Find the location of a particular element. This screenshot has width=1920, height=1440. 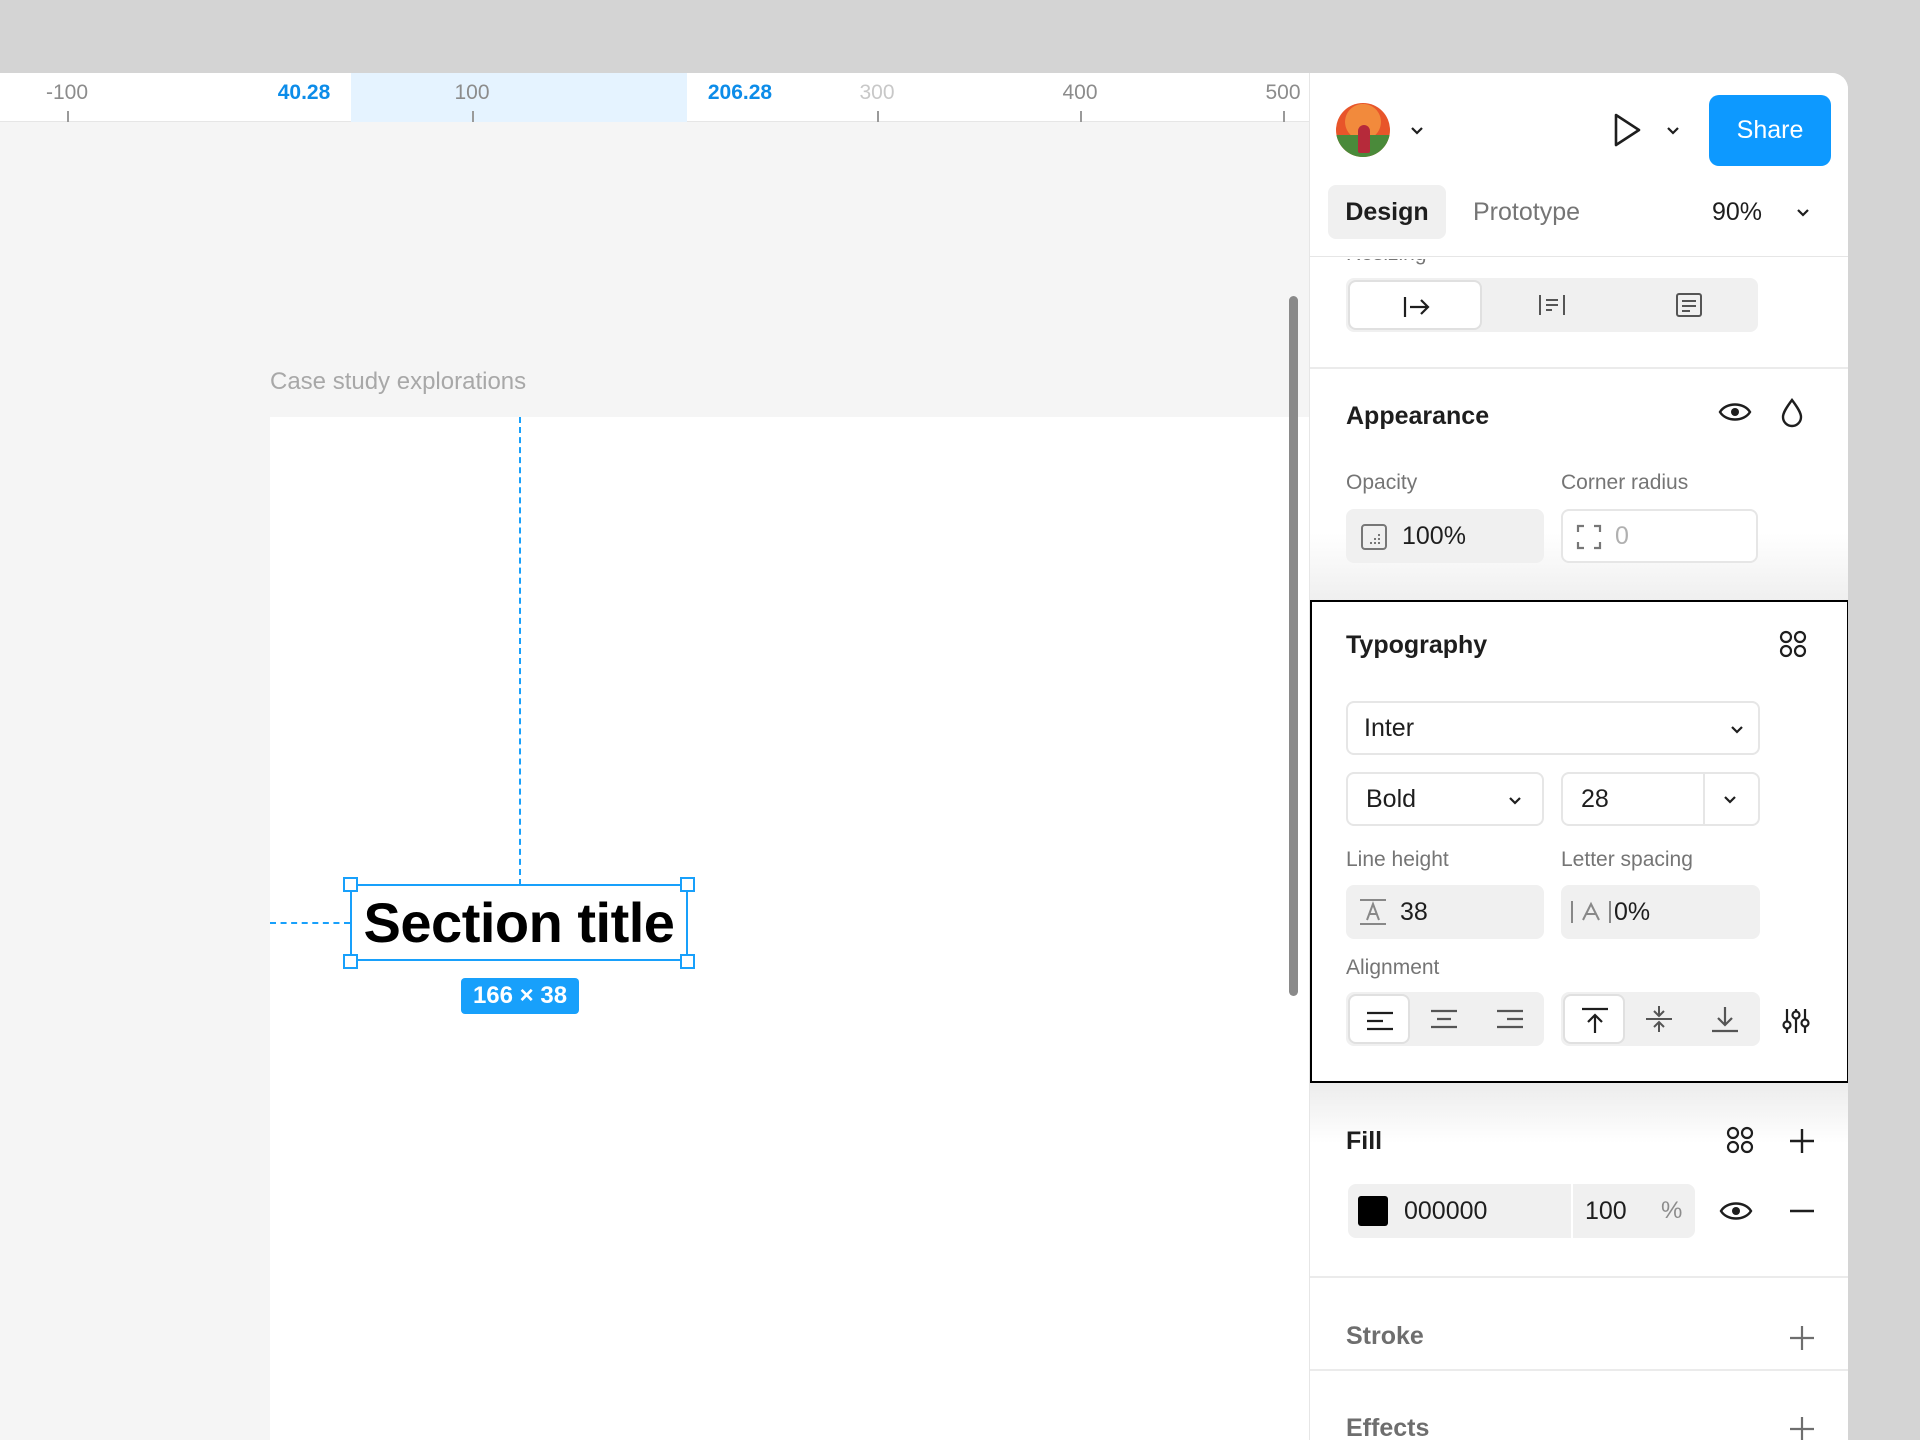

line-height-icon is located at coordinates (1373, 912).